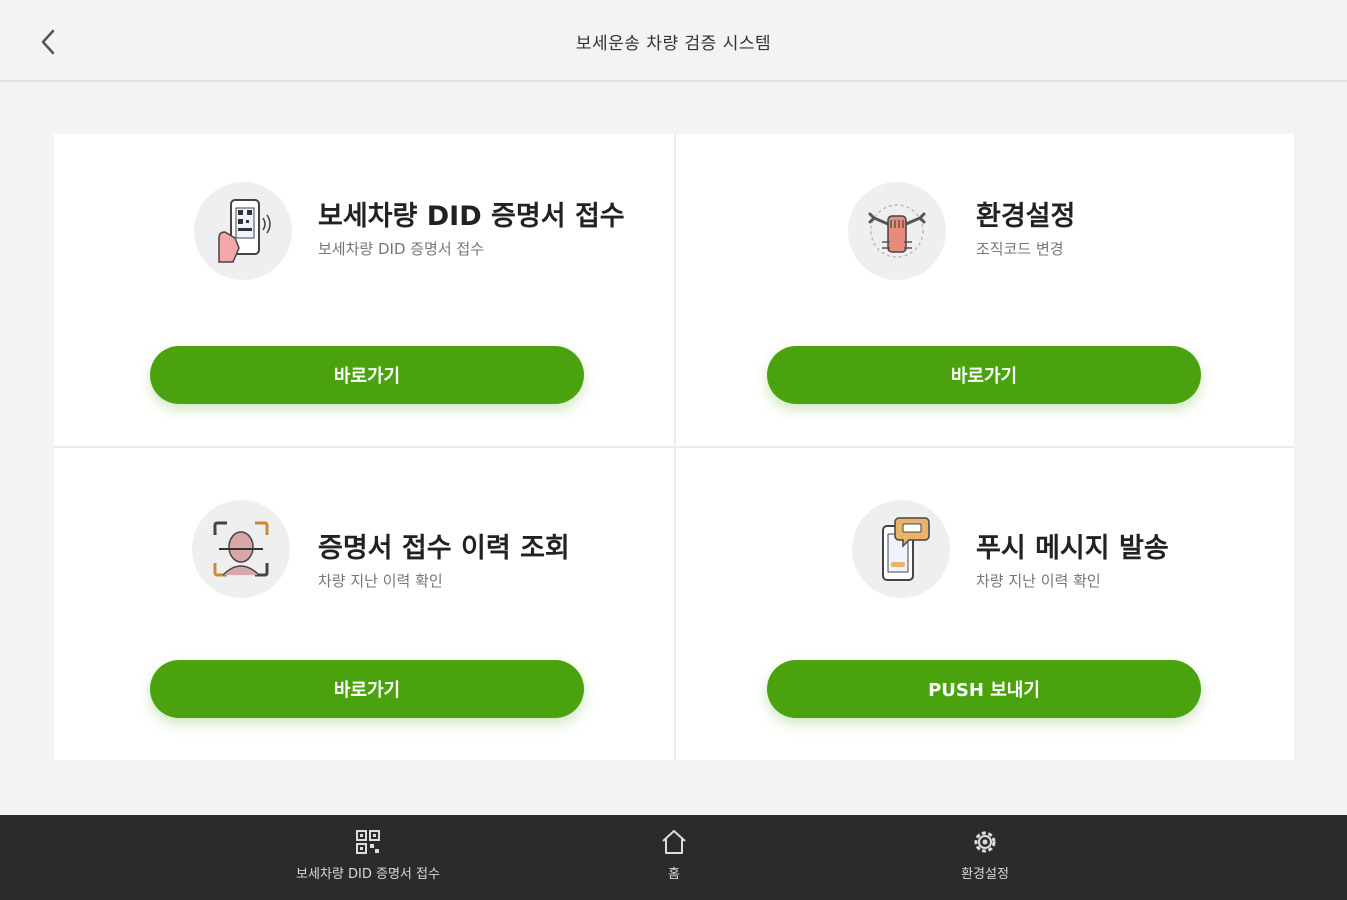 The height and width of the screenshot is (900, 1347). I want to click on nav-item-did-certificate: 보세차량 DID 증명서 접수, so click(368, 857).